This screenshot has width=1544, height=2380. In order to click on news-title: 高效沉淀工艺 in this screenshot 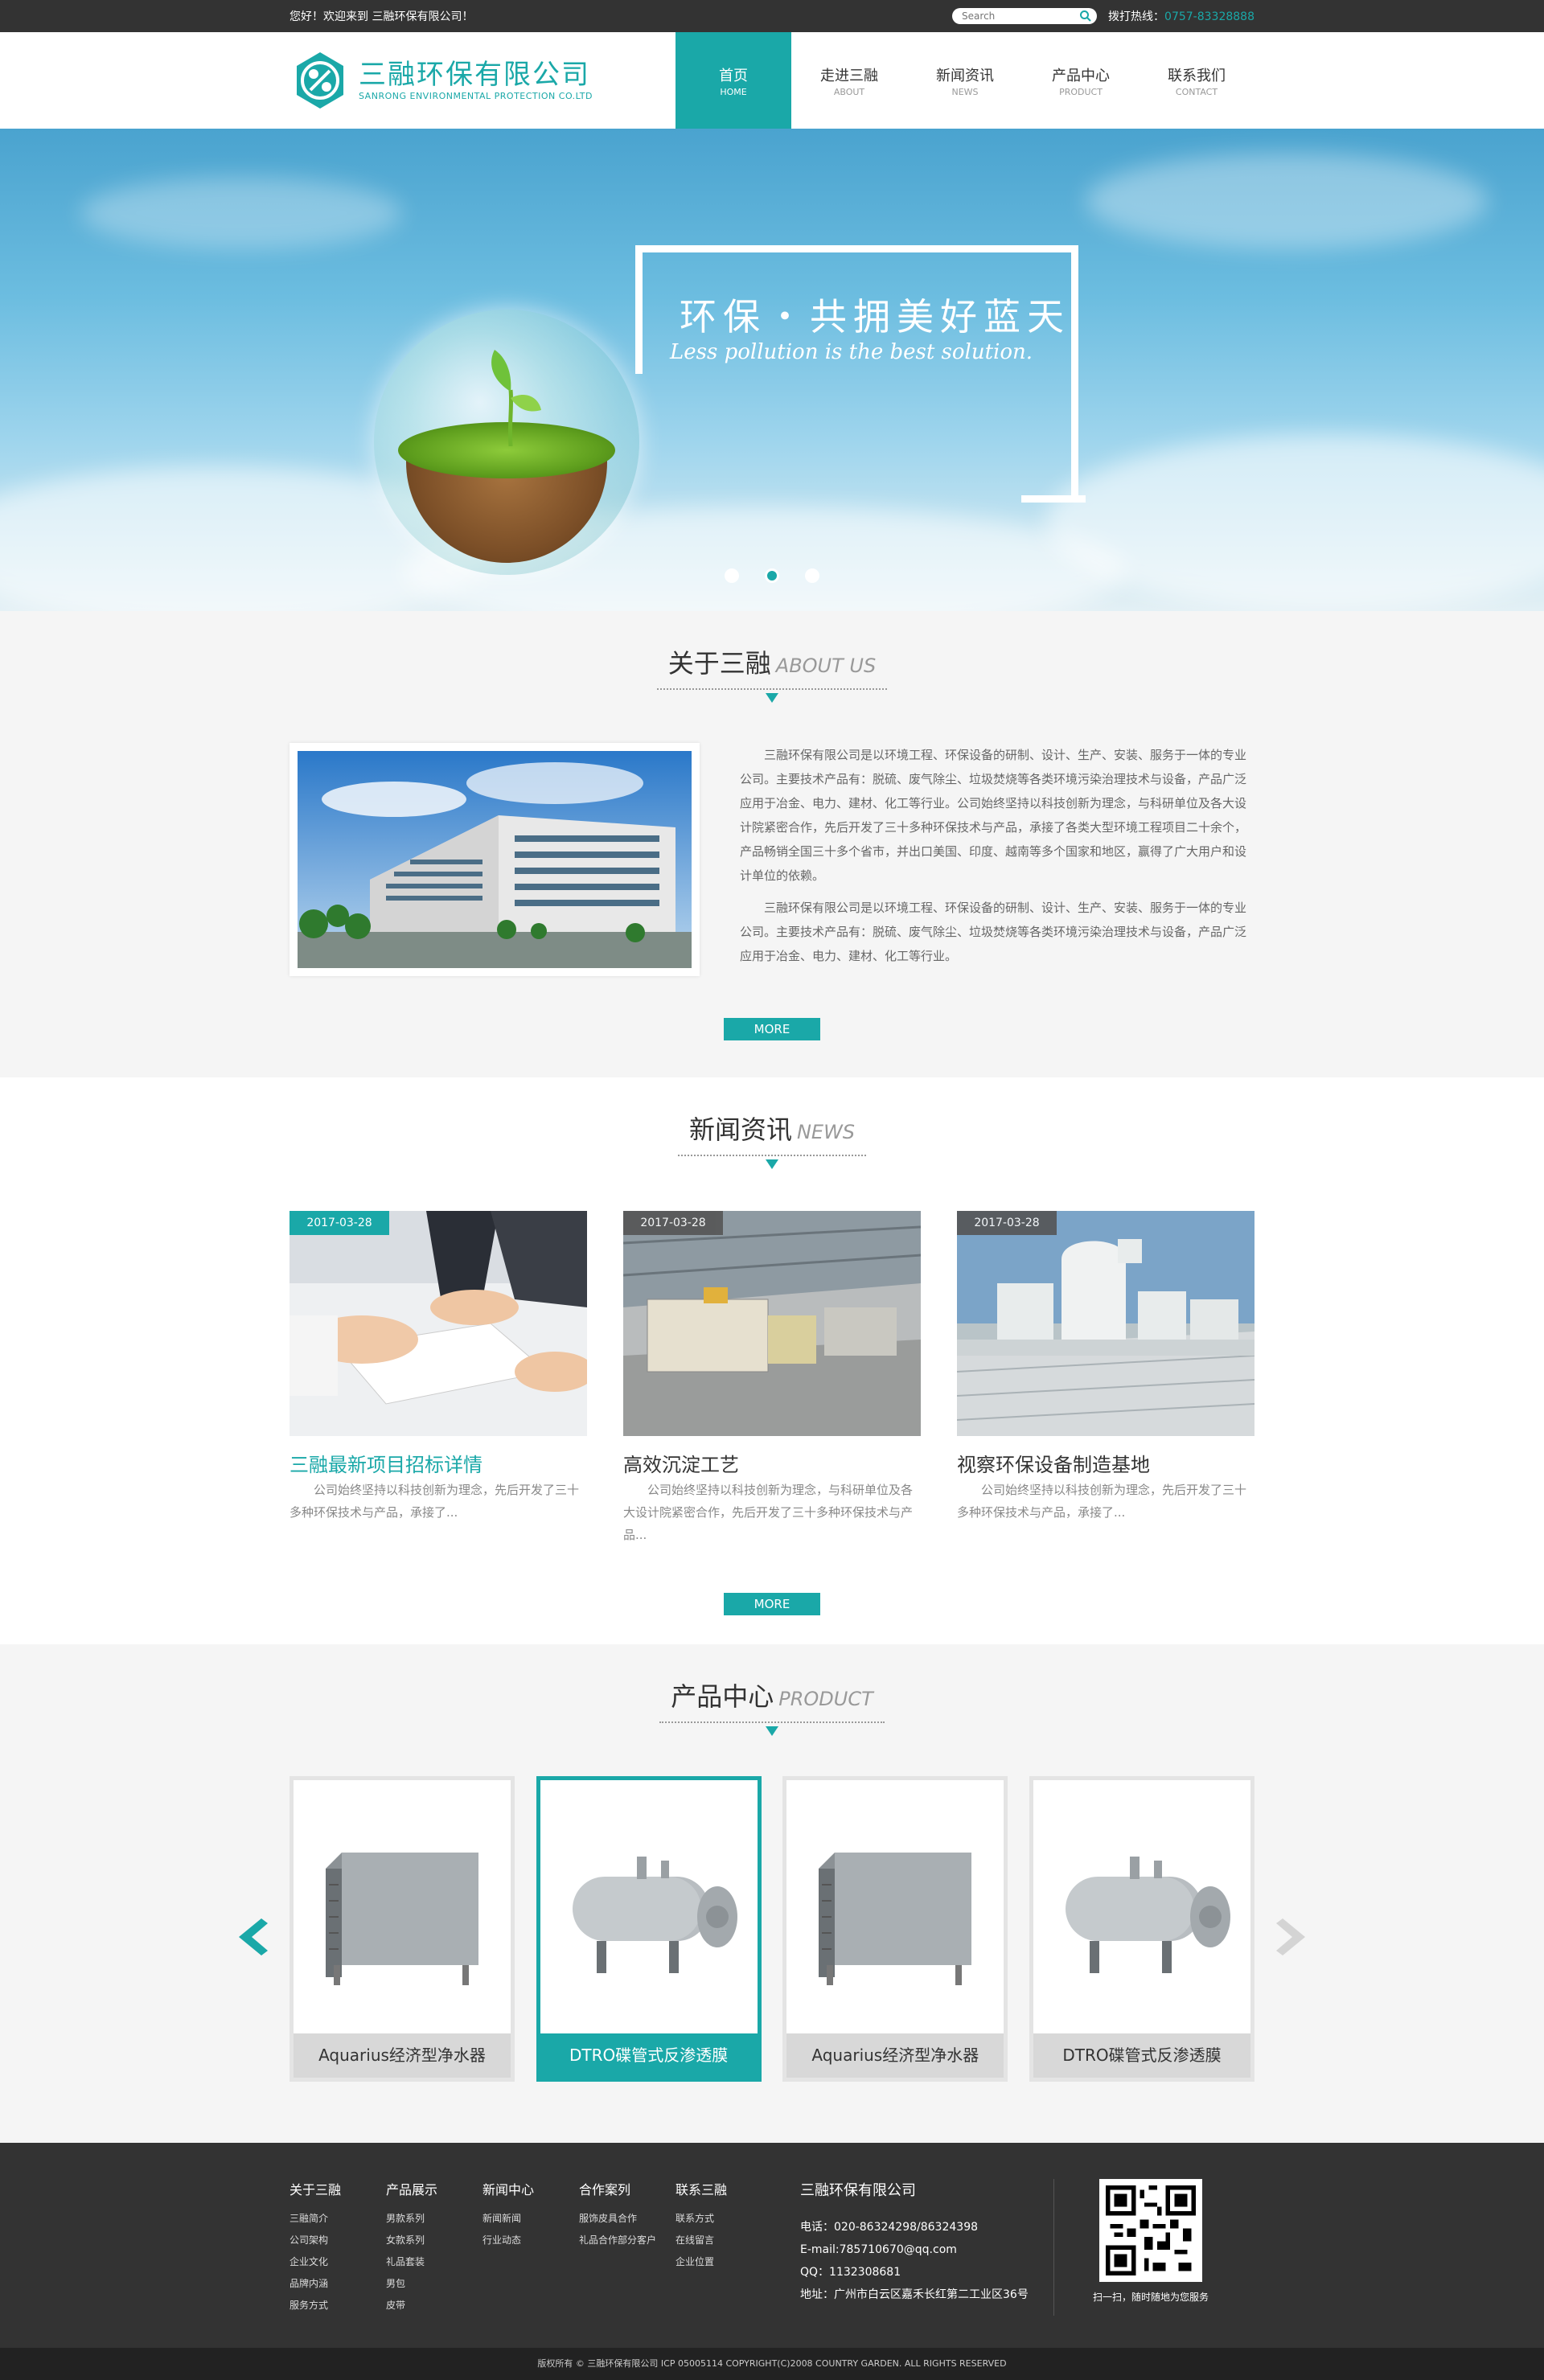, I will do `click(772, 1463)`.